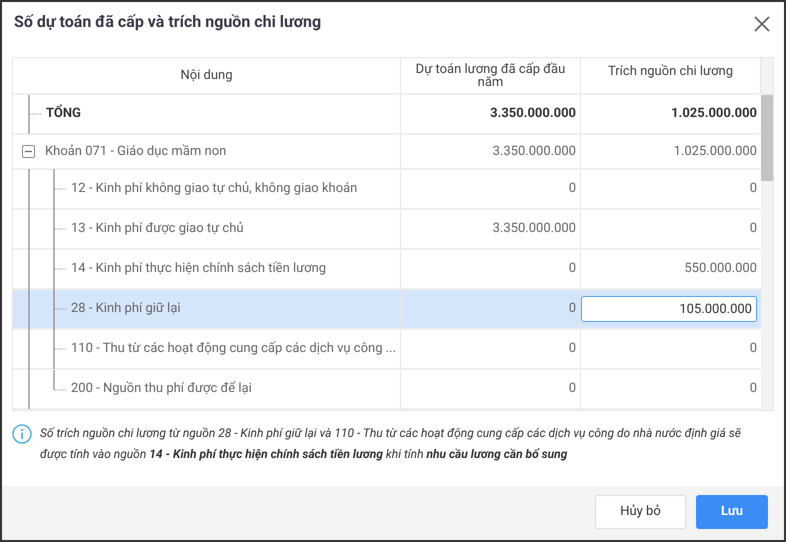  What do you see at coordinates (126, 309) in the screenshot?
I see `row-label: 28 - Kinh phí giữ lại` at bounding box center [126, 309].